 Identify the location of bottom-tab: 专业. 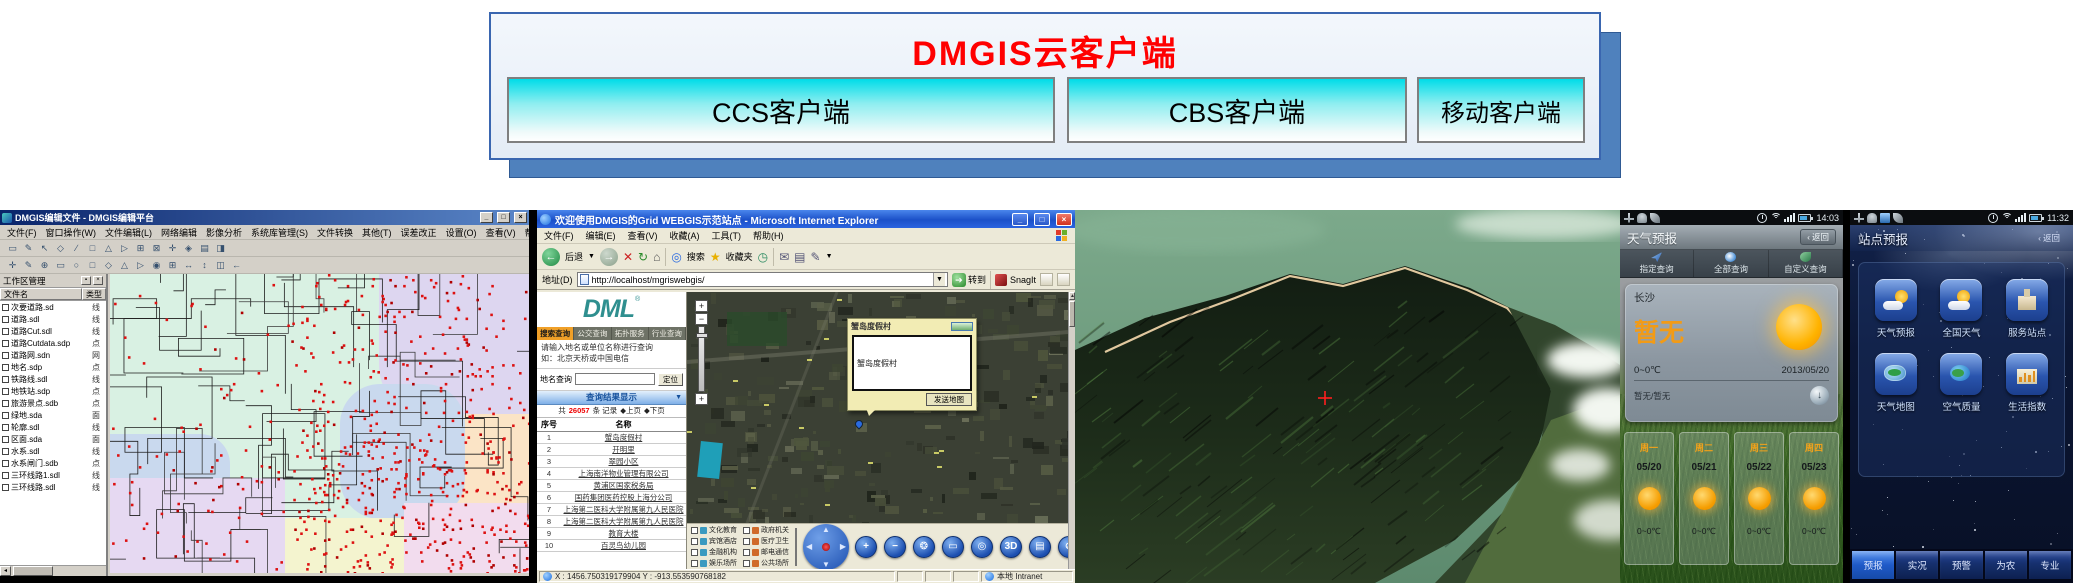
(2050, 565).